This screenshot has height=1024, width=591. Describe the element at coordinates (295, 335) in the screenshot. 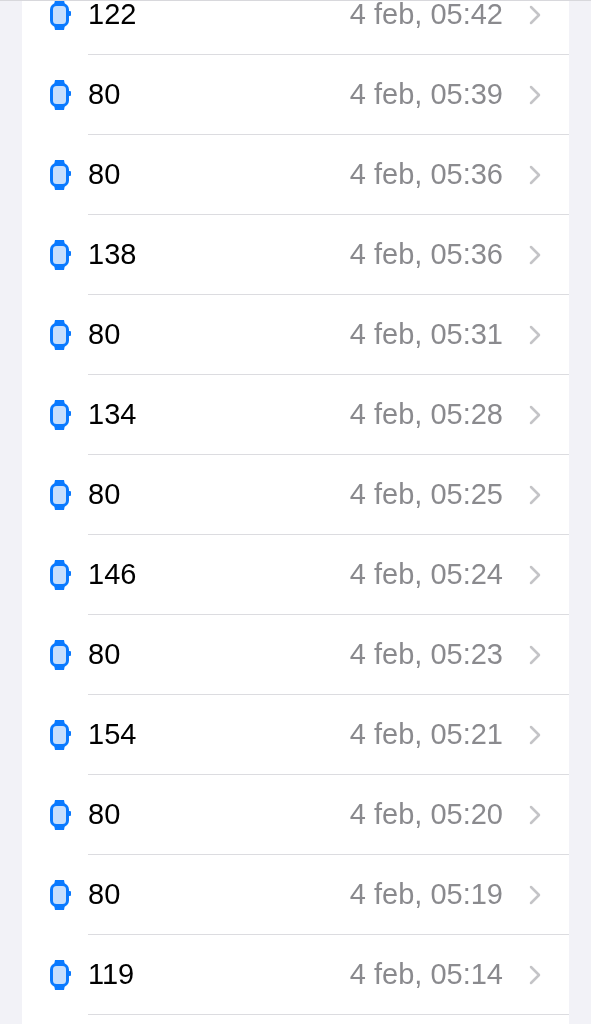

I see `reading-row: 80 4 feb, 05:31` at that location.